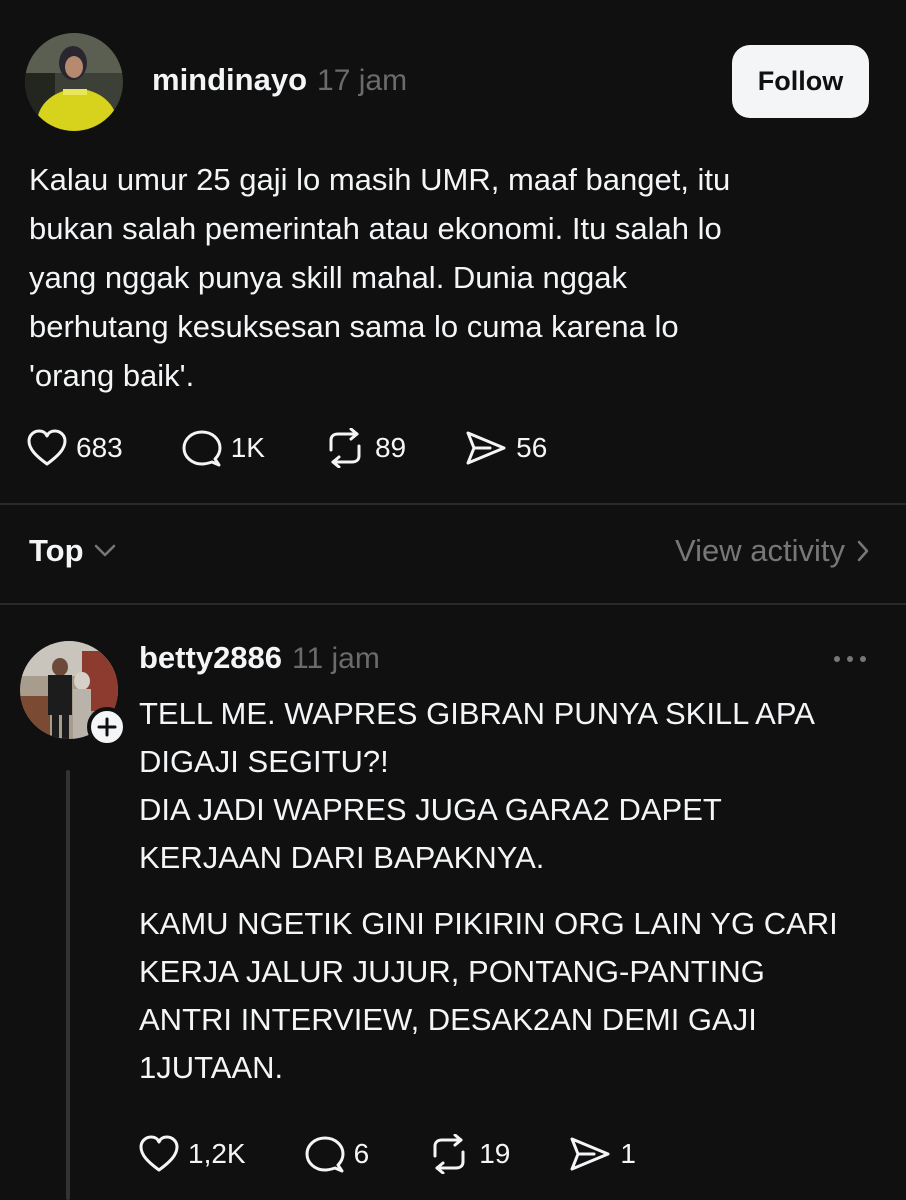 This screenshot has width=906, height=1200. Describe the element at coordinates (247, 447) in the screenshot. I see `post-comment-count: 1K` at that location.